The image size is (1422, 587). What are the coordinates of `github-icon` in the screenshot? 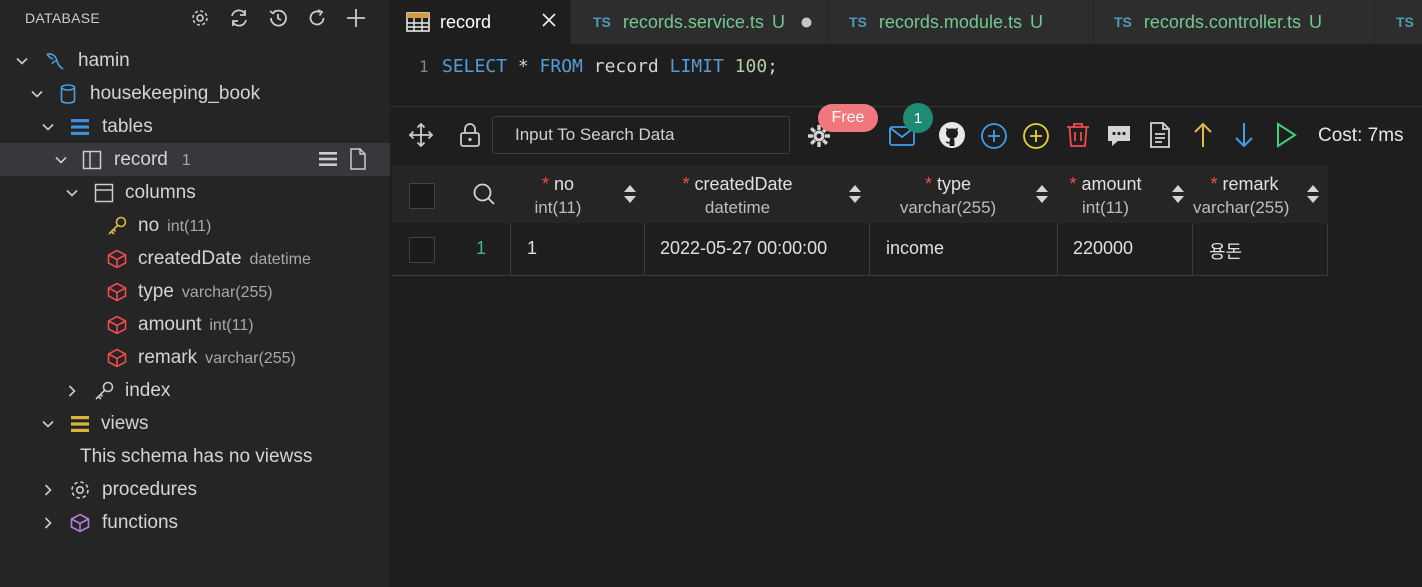 It's located at (952, 135).